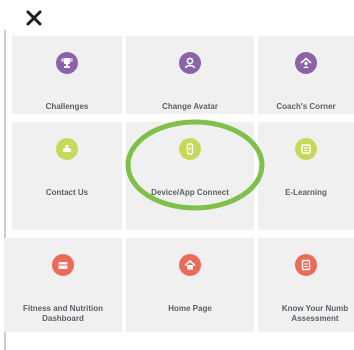  I want to click on tile-label-fitness-nutrition-dashboard: Fitness and Nutrition Dashboard, so click(63, 313).